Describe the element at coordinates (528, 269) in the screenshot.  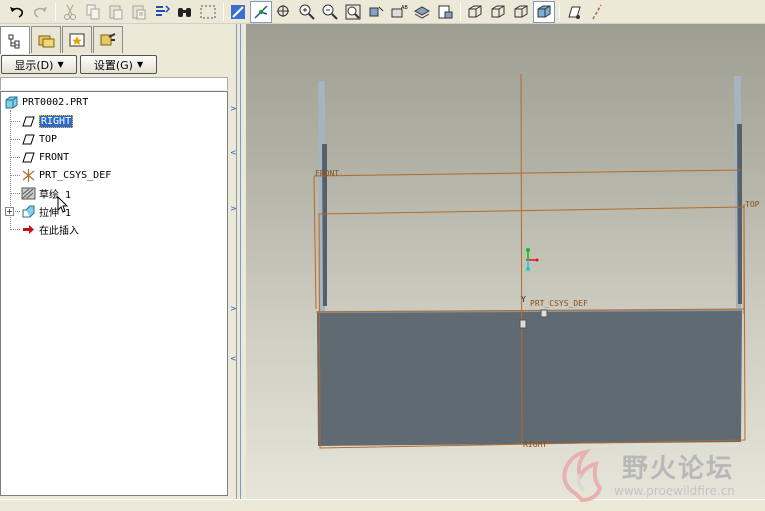
I see `csys-z-marker` at that location.